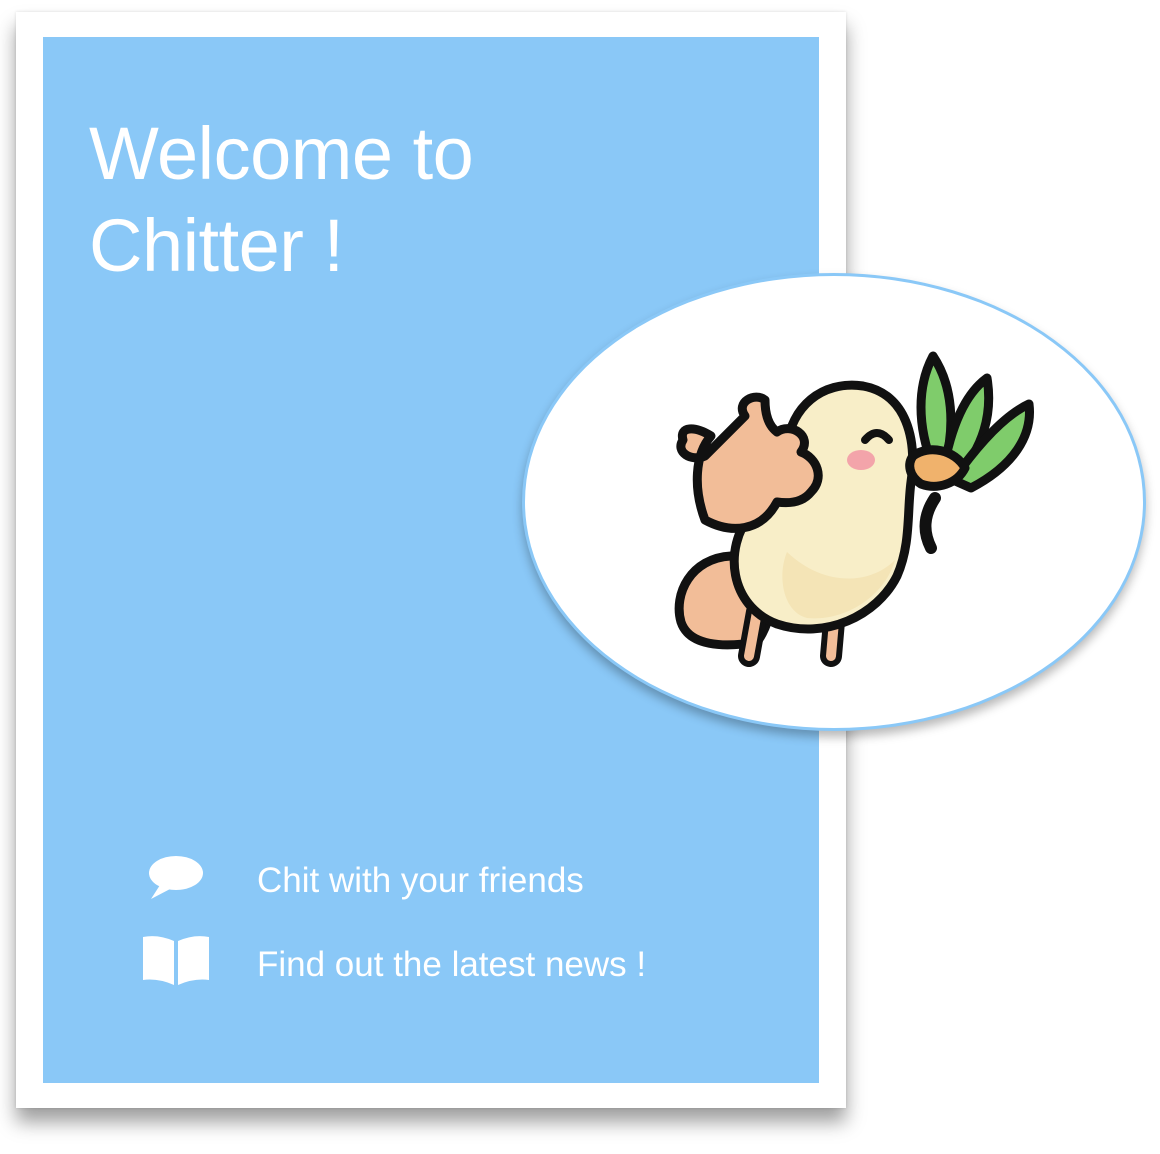 This screenshot has height=1154, width=1160. I want to click on welcome-title-line1: Welcome to, so click(281, 153).